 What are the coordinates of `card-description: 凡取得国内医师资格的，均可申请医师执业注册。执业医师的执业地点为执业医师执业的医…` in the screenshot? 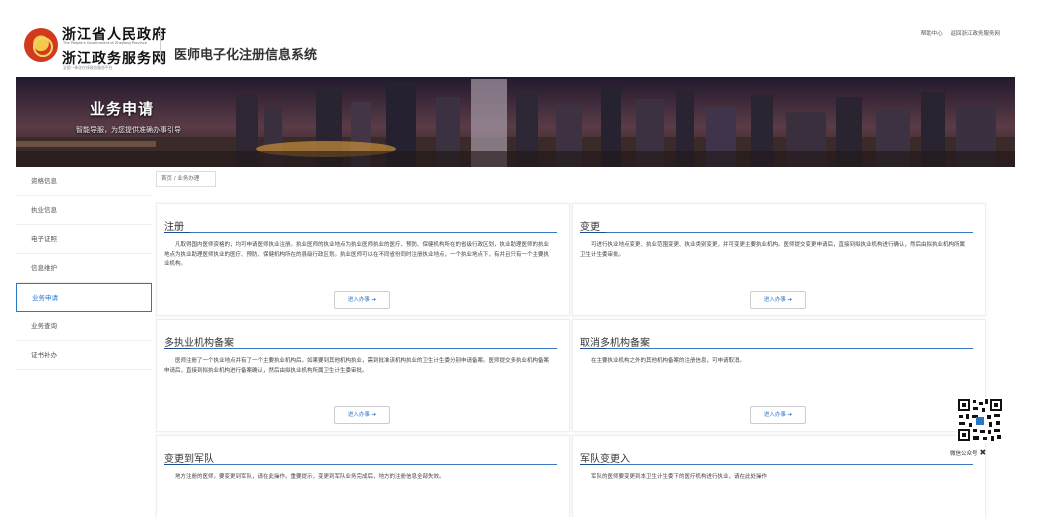 It's located at (357, 254).